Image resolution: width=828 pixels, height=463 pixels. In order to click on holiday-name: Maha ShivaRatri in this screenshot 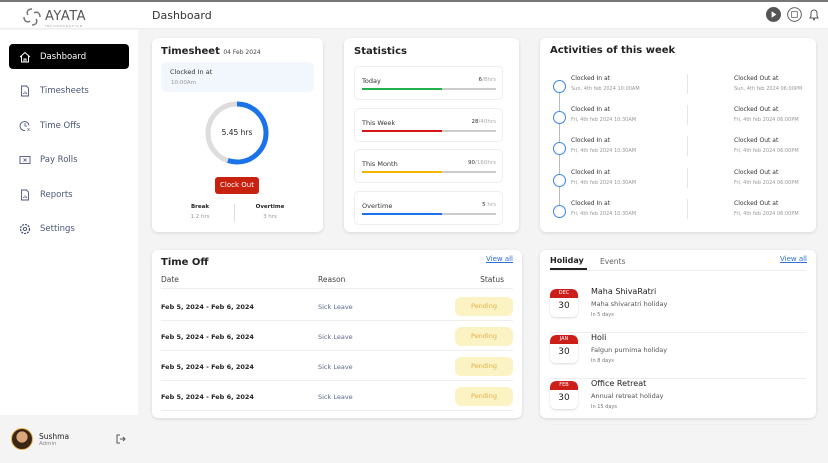, I will do `click(624, 291)`.